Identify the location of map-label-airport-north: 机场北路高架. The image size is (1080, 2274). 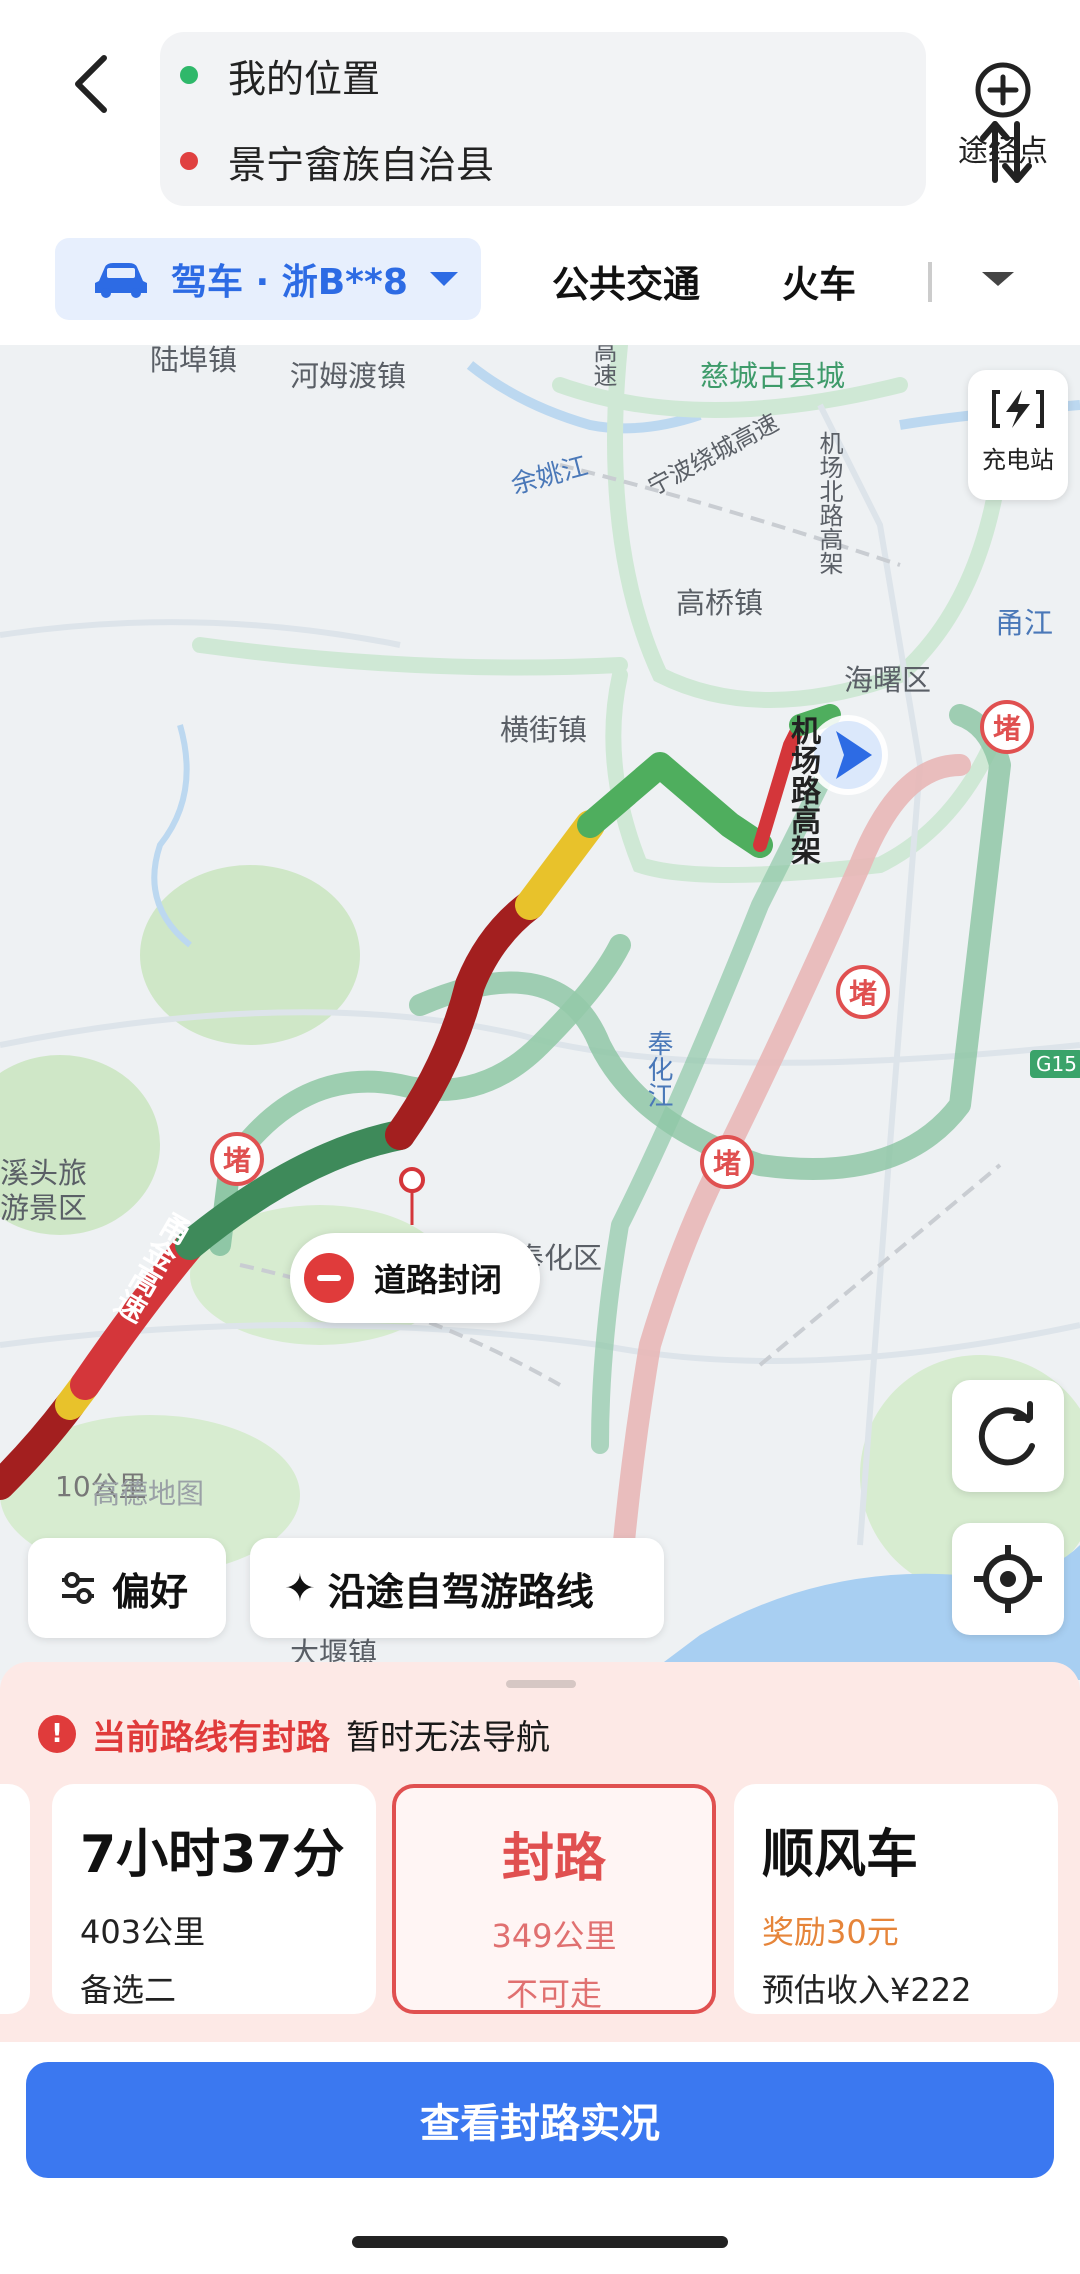
(829, 503).